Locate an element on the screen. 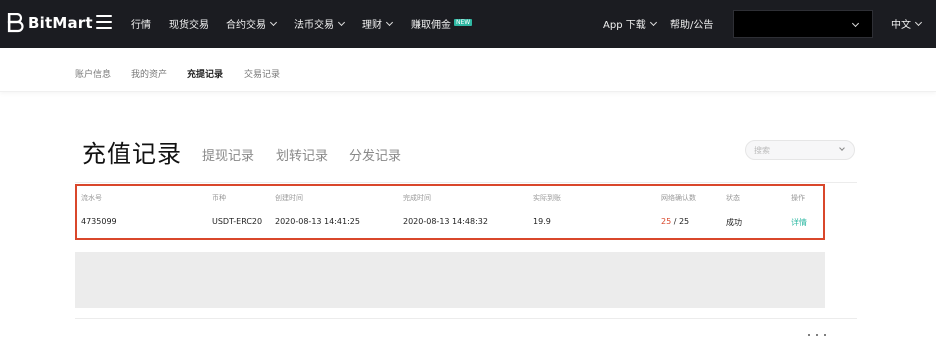 The image size is (936, 354). language-selector: 中文 is located at coordinates (907, 23).